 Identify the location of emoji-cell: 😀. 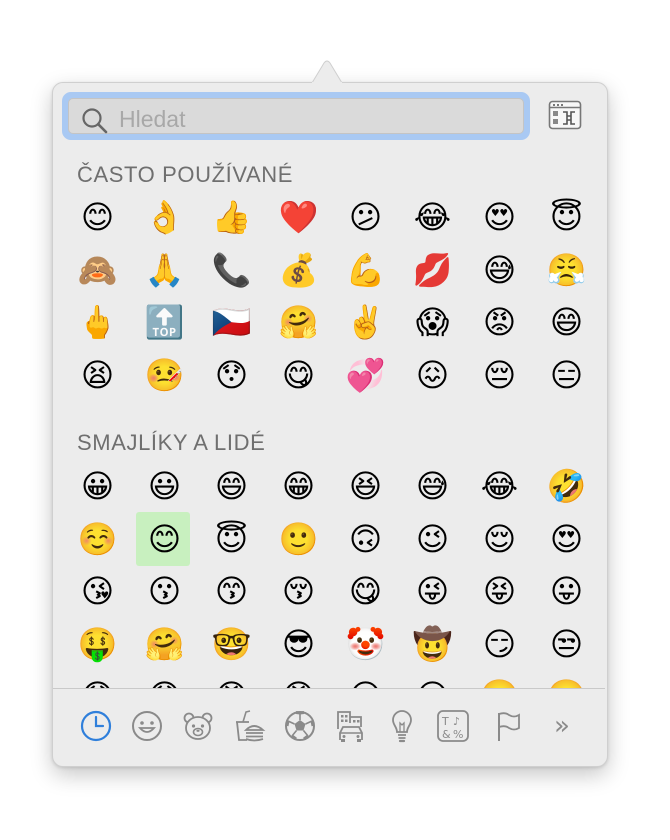
(97, 486).